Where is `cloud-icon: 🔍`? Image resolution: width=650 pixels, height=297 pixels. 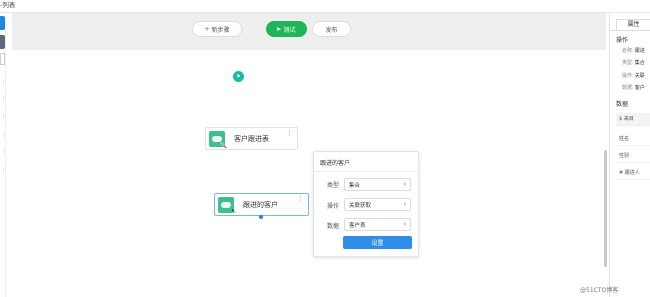
cloud-icon: 🔍 is located at coordinates (218, 139).